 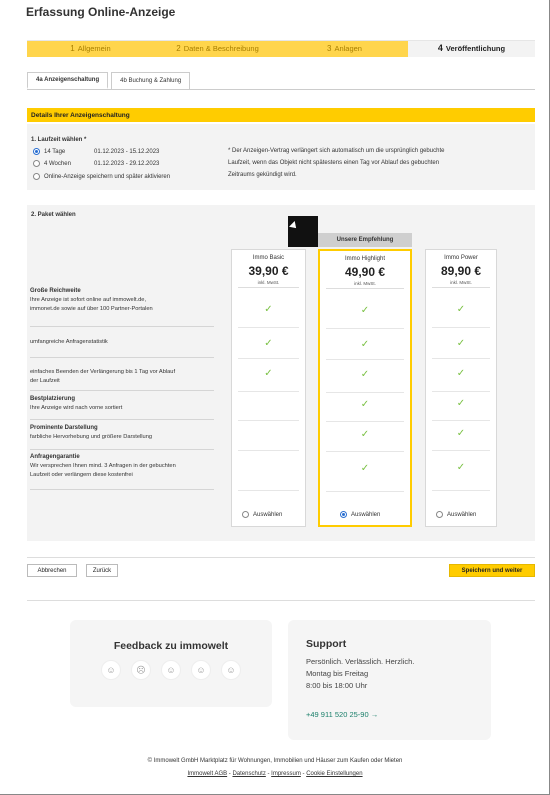 I want to click on tab-divider, so click(x=281, y=89).